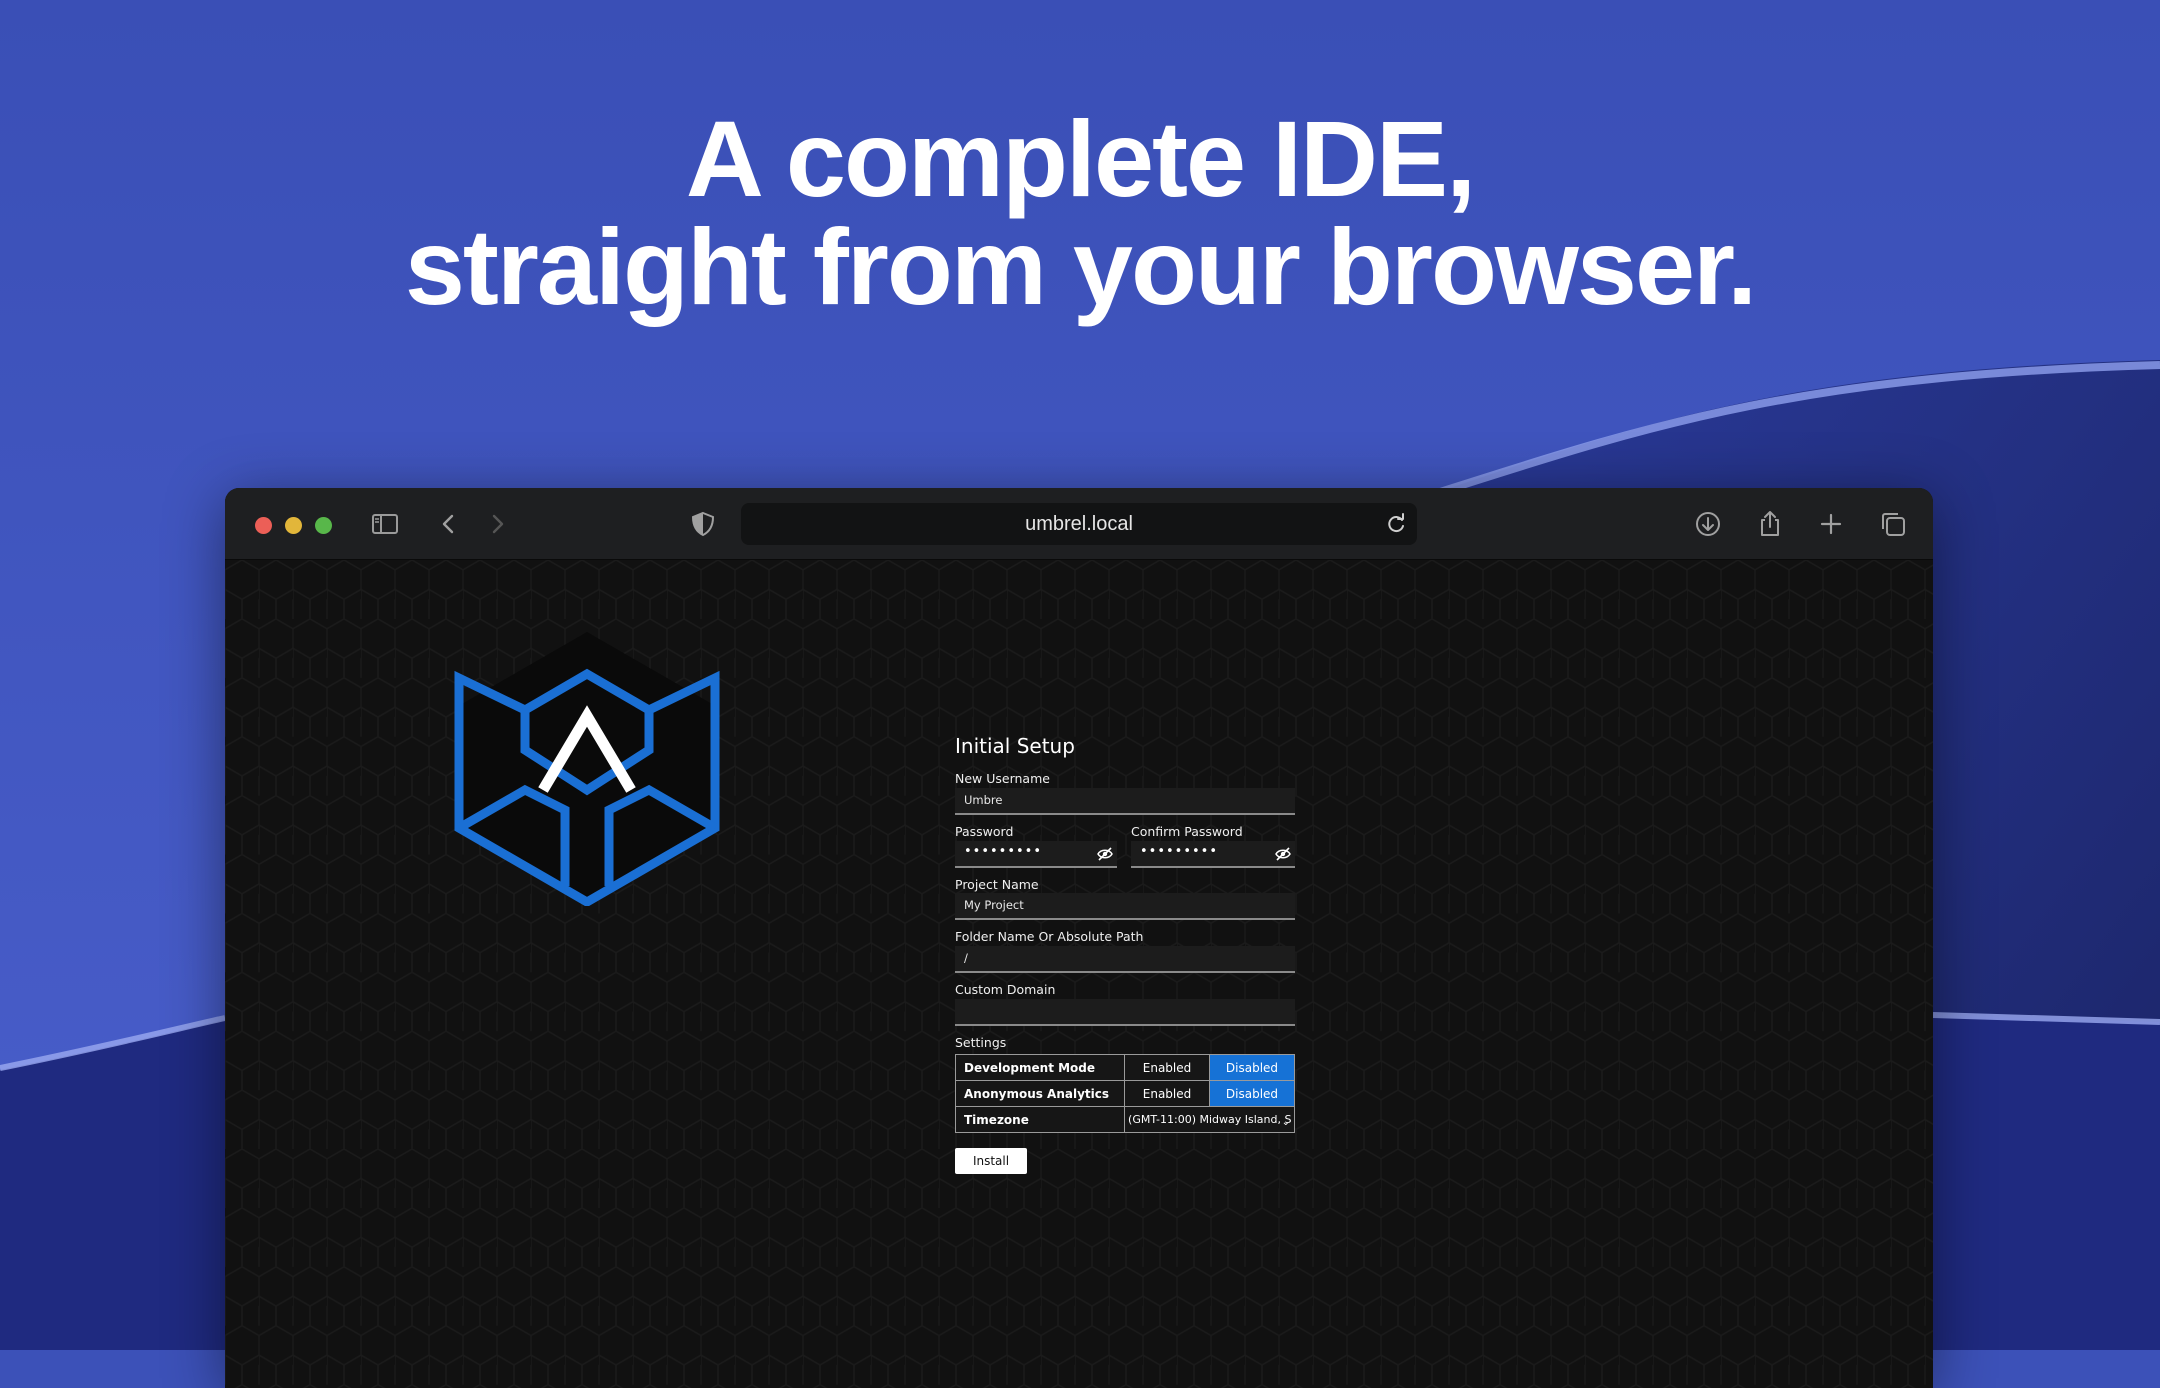  What do you see at coordinates (1893, 524) in the screenshot?
I see `tabs-overview-icon` at bounding box center [1893, 524].